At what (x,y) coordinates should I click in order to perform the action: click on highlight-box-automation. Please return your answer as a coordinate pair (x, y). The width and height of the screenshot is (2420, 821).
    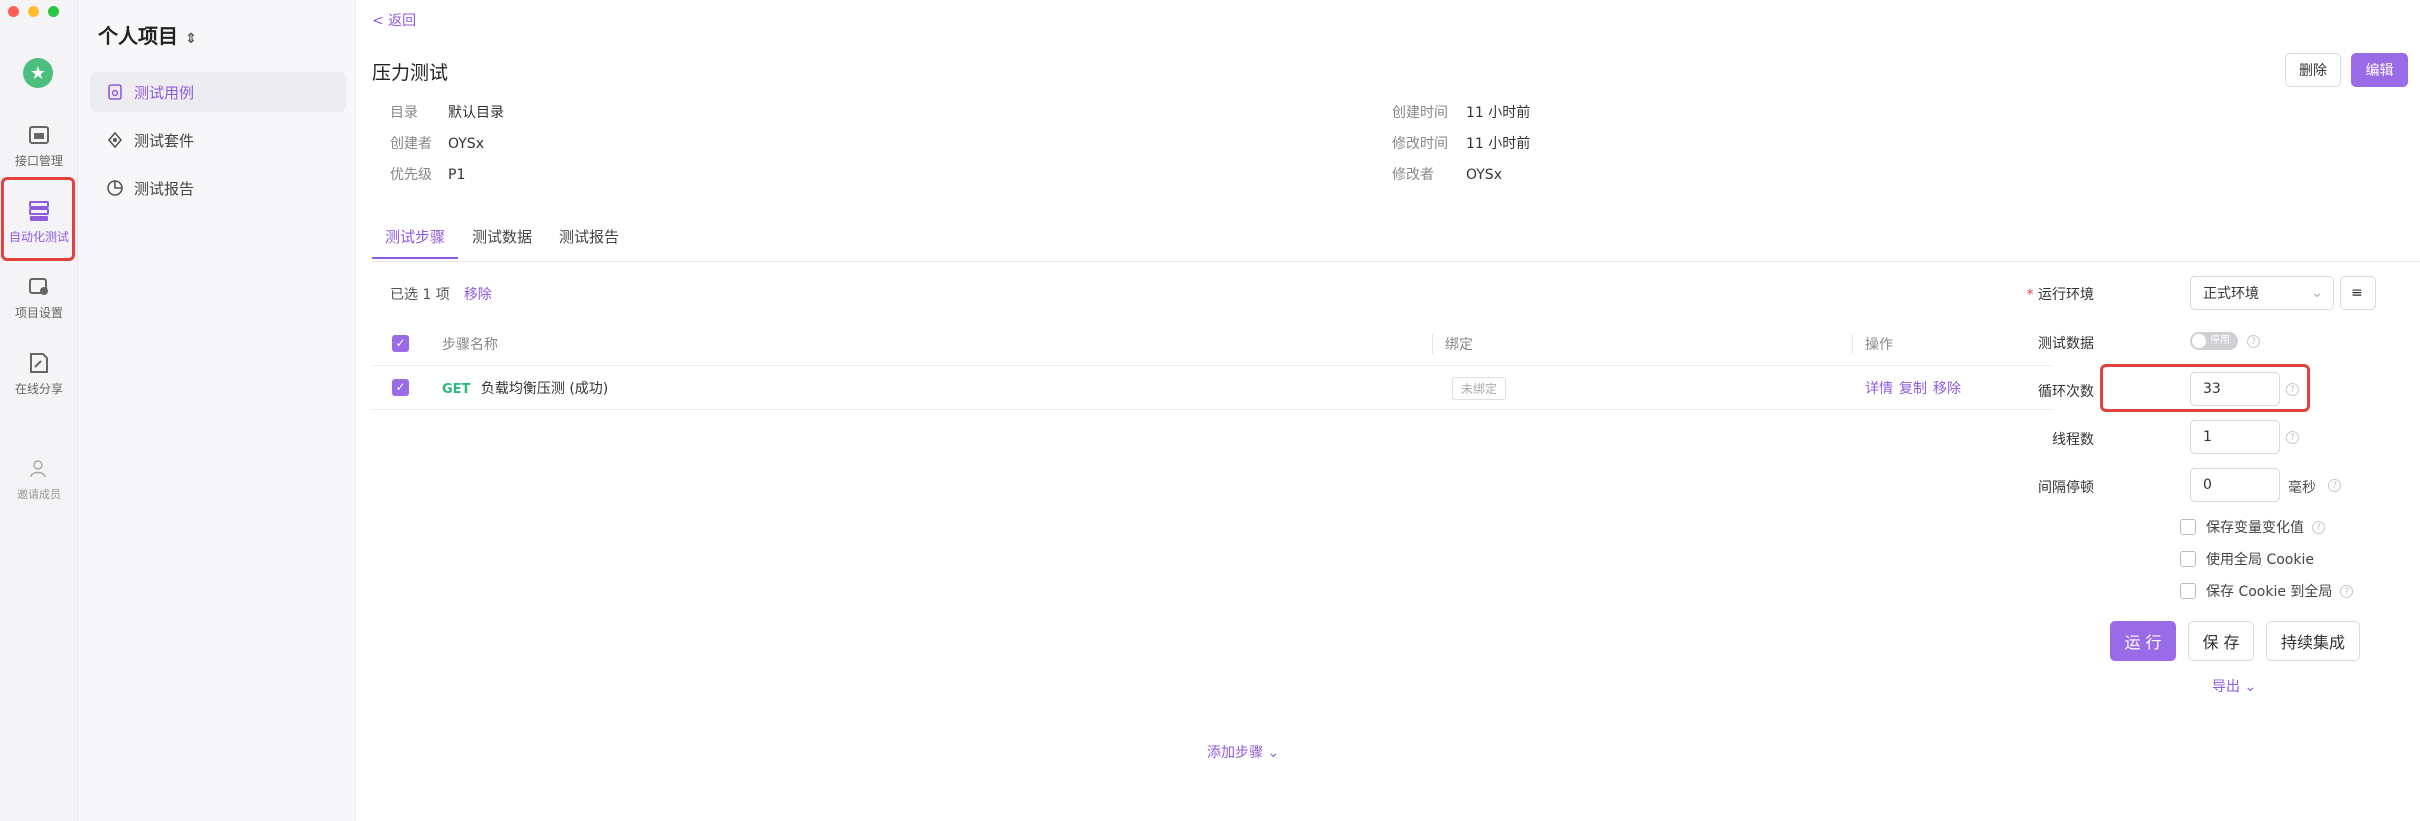
    Looking at the image, I should click on (38, 219).